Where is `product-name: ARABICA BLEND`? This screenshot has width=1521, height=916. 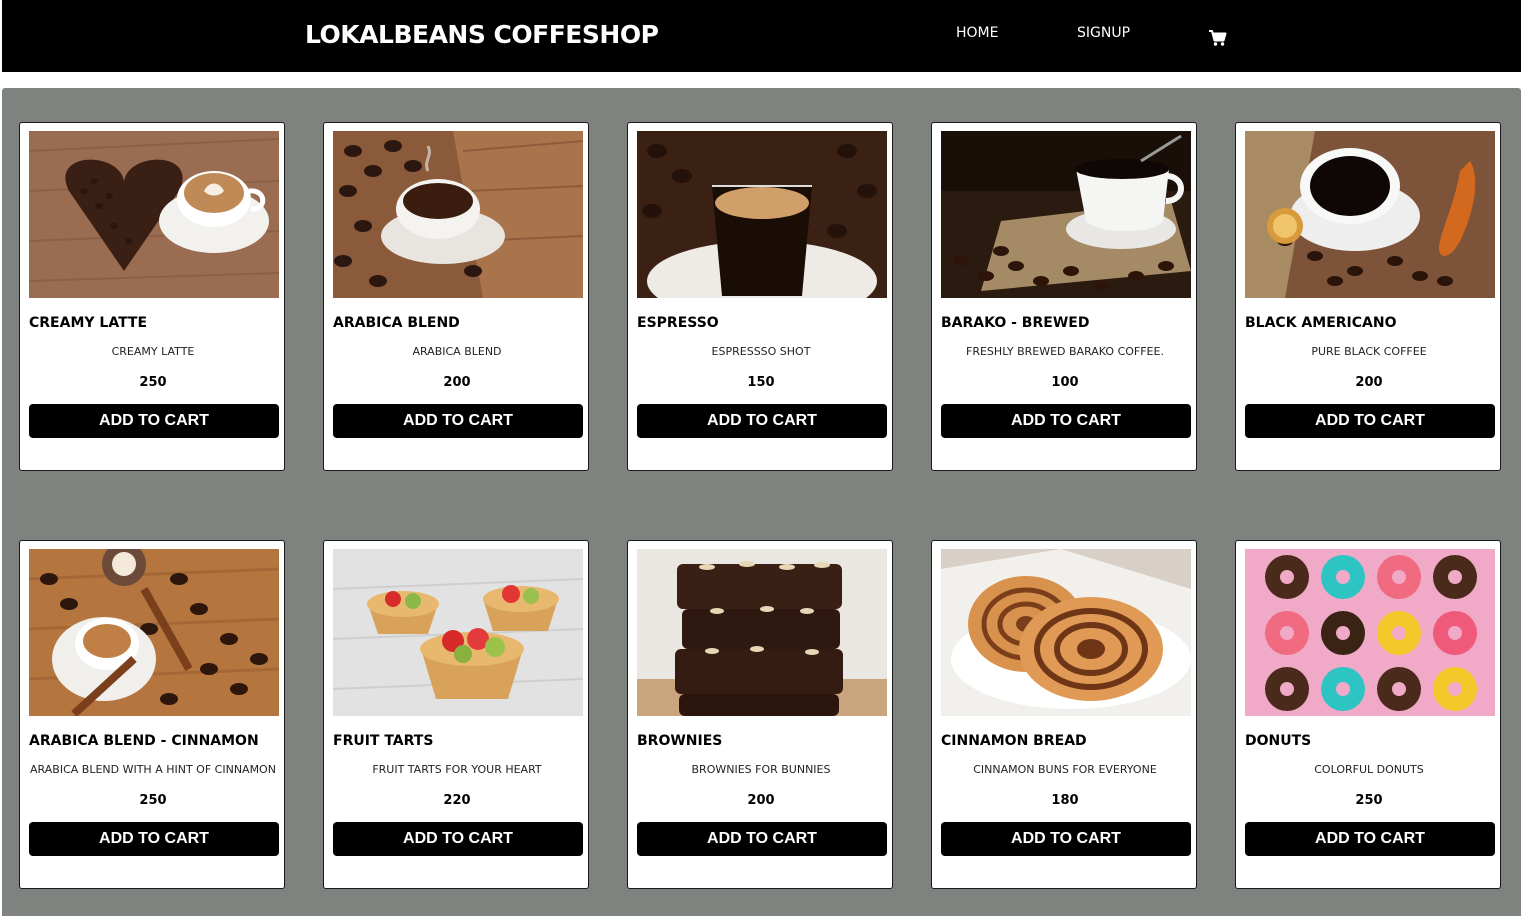
product-name: ARABICA BLEND is located at coordinates (396, 323).